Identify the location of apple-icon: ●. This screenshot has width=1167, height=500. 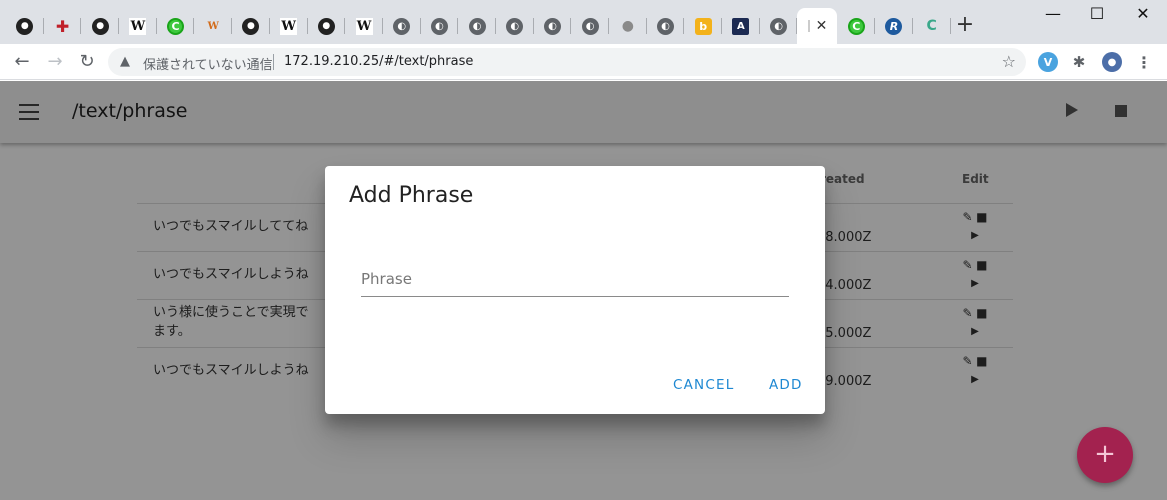
(627, 26).